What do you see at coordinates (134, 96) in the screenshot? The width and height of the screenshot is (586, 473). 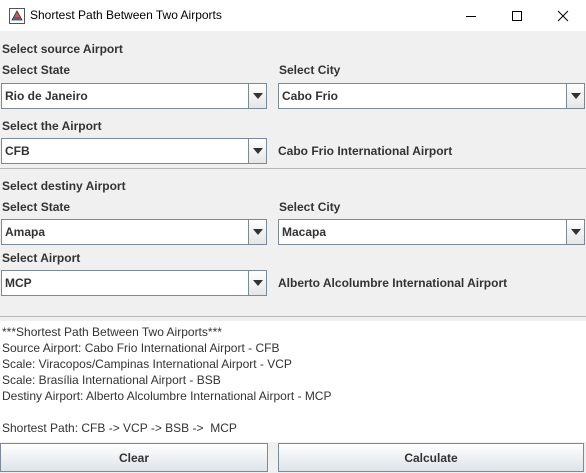 I see `source-state-select: Rio de Janeiro` at bounding box center [134, 96].